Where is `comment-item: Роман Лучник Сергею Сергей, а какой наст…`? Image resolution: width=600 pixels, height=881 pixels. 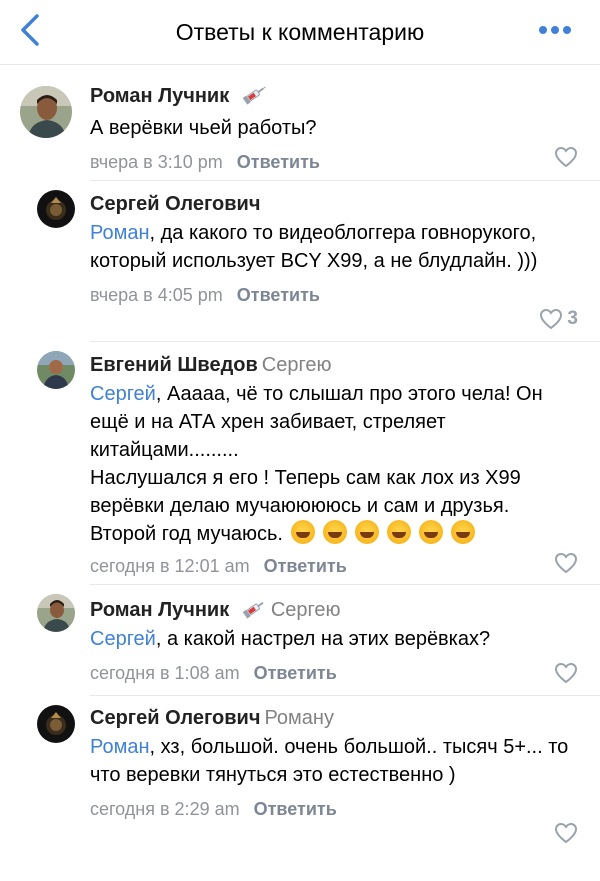
comment-item: Роман Лучник Сергею Сергей, а какой наст… is located at coordinates (300, 640).